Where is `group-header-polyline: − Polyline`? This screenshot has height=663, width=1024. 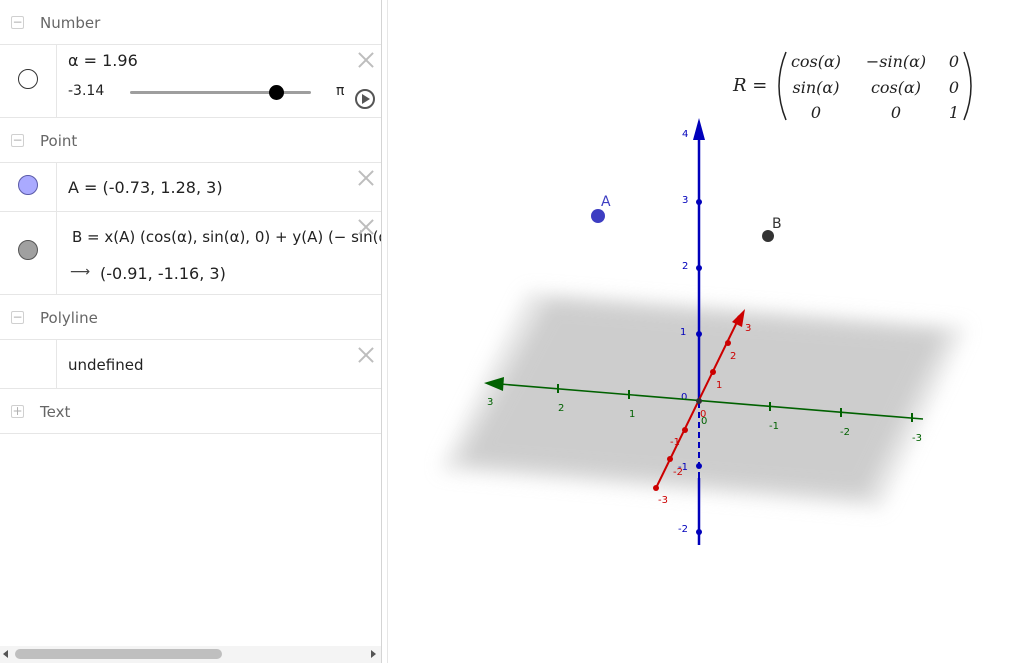
group-header-polyline: − Polyline is located at coordinates (190, 317).